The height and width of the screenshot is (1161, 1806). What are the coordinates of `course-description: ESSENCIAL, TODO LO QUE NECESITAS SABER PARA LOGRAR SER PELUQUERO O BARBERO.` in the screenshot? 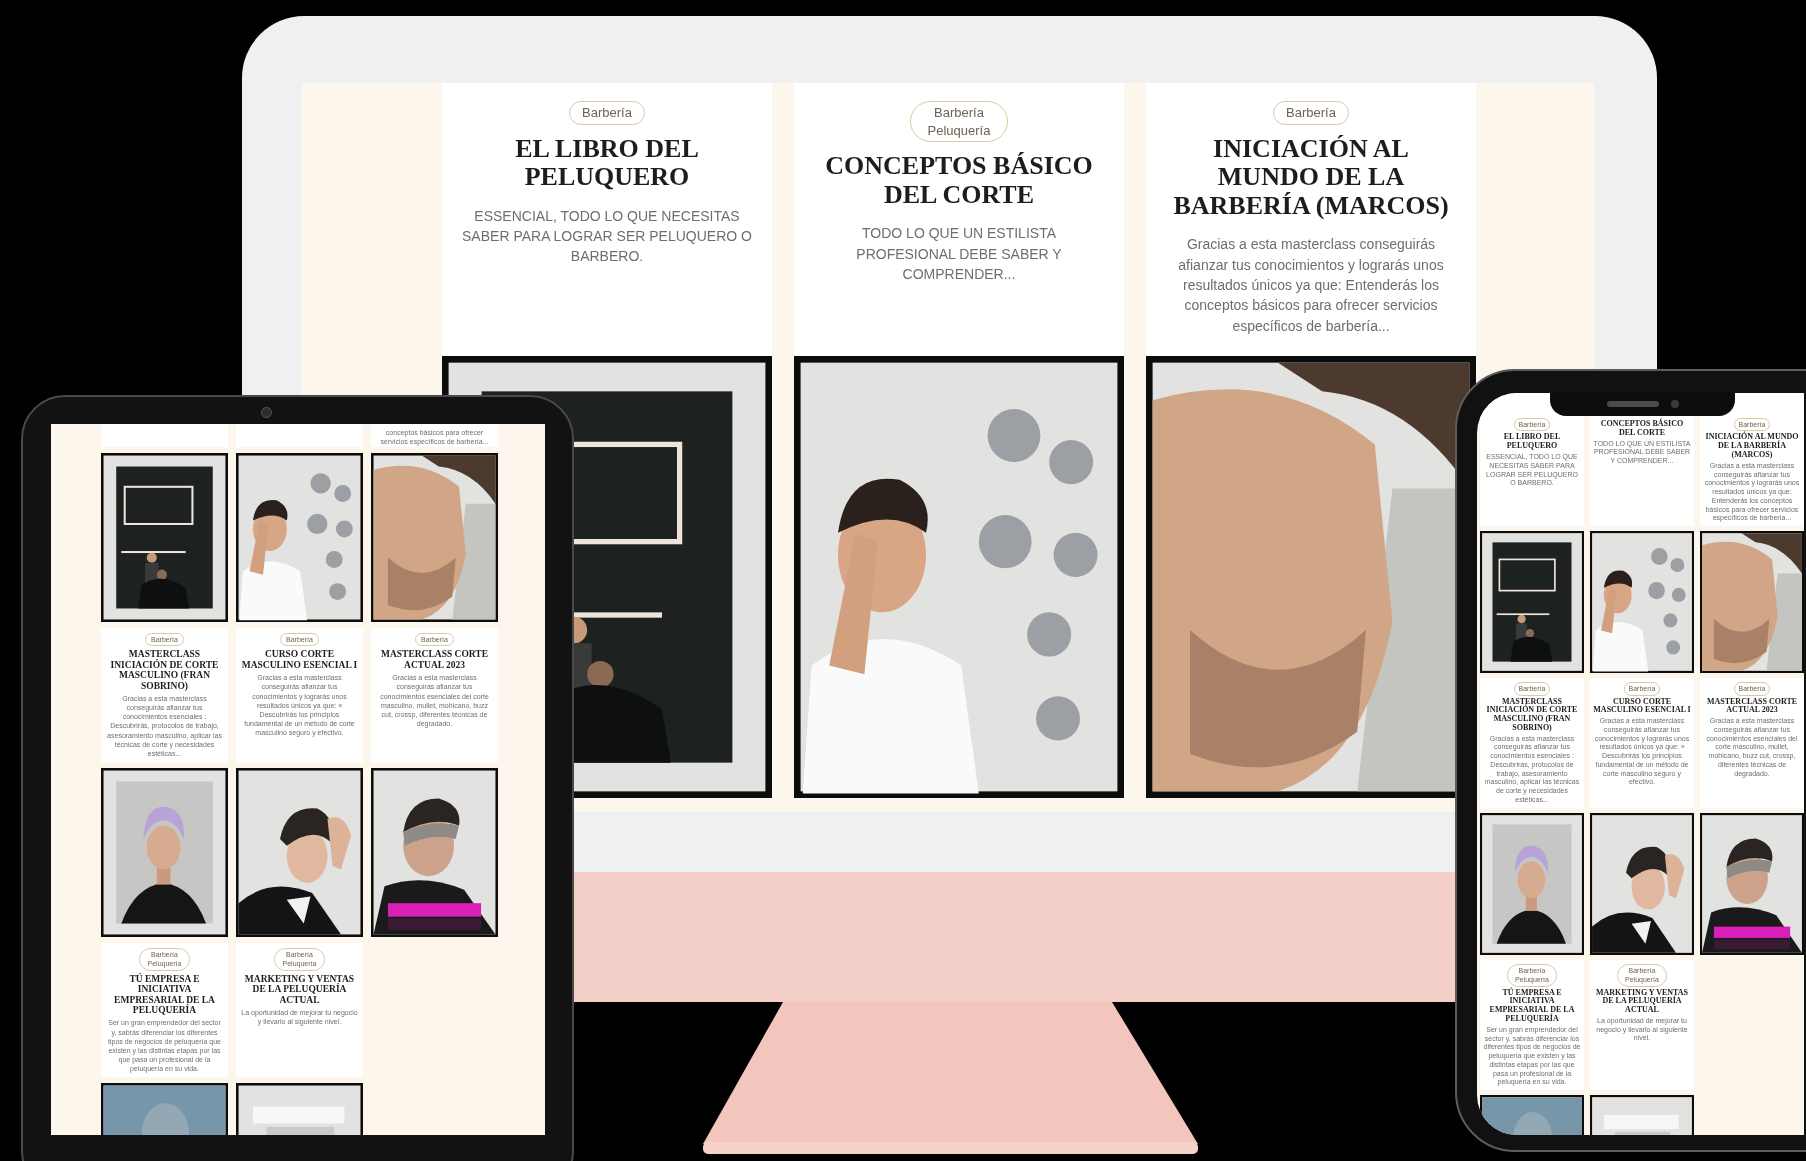 It's located at (607, 236).